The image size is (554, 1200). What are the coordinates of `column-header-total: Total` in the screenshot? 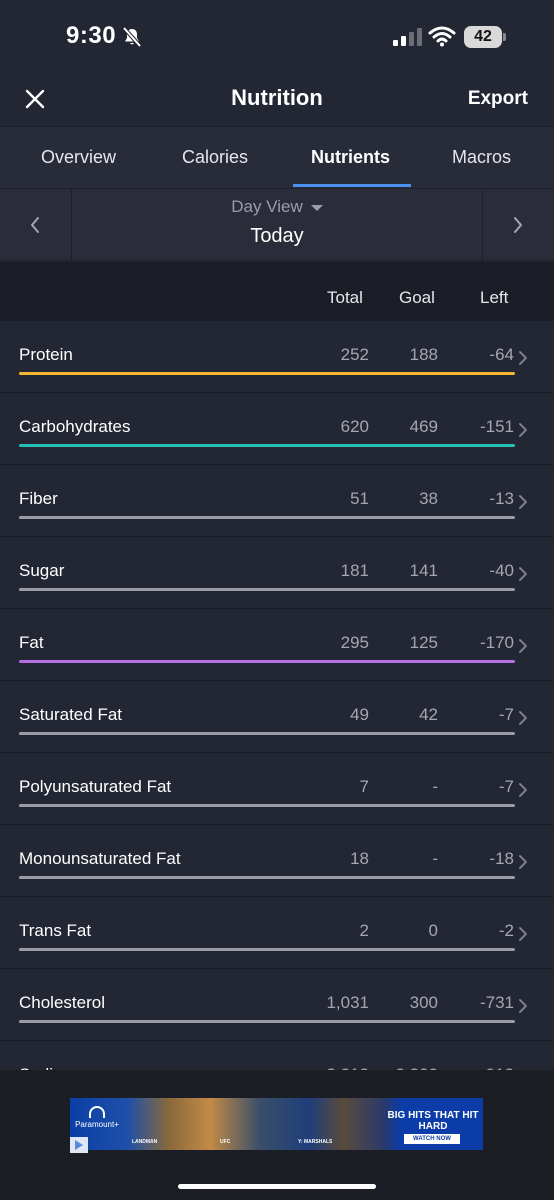 It's located at (345, 297).